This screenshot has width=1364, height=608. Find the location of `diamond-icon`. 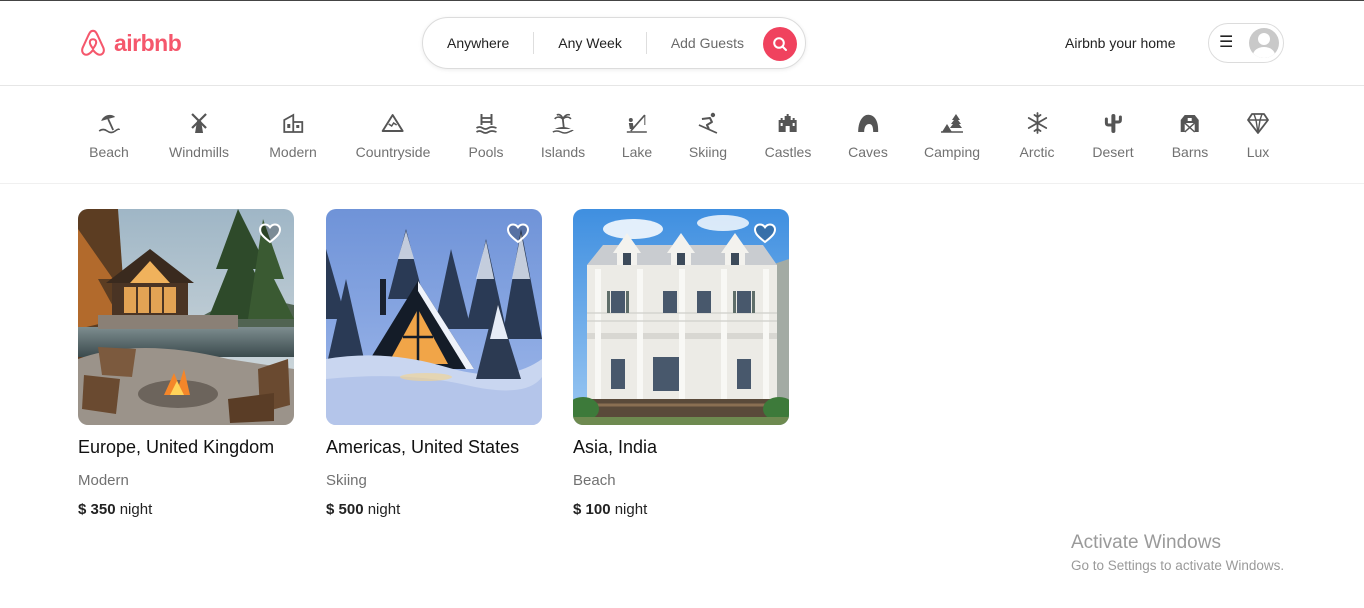

diamond-icon is located at coordinates (1258, 123).